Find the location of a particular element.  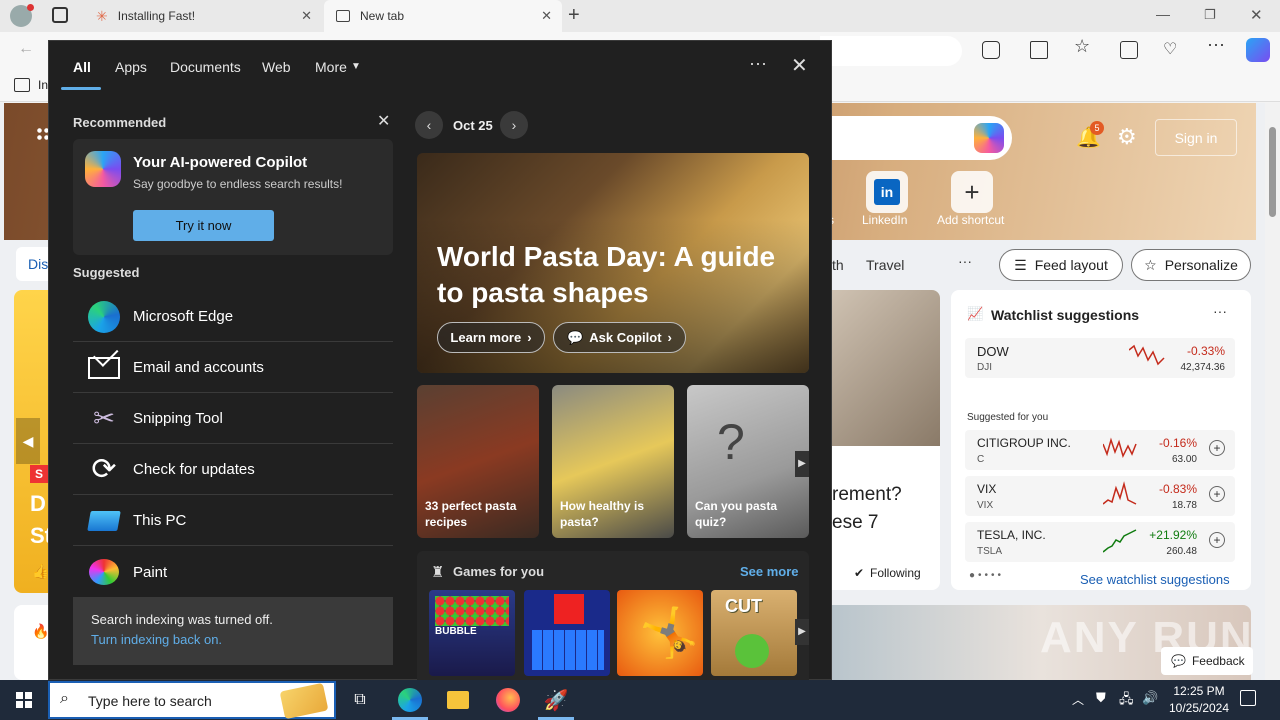

carousel-prev-icon: ◀ is located at coordinates (28, 441).